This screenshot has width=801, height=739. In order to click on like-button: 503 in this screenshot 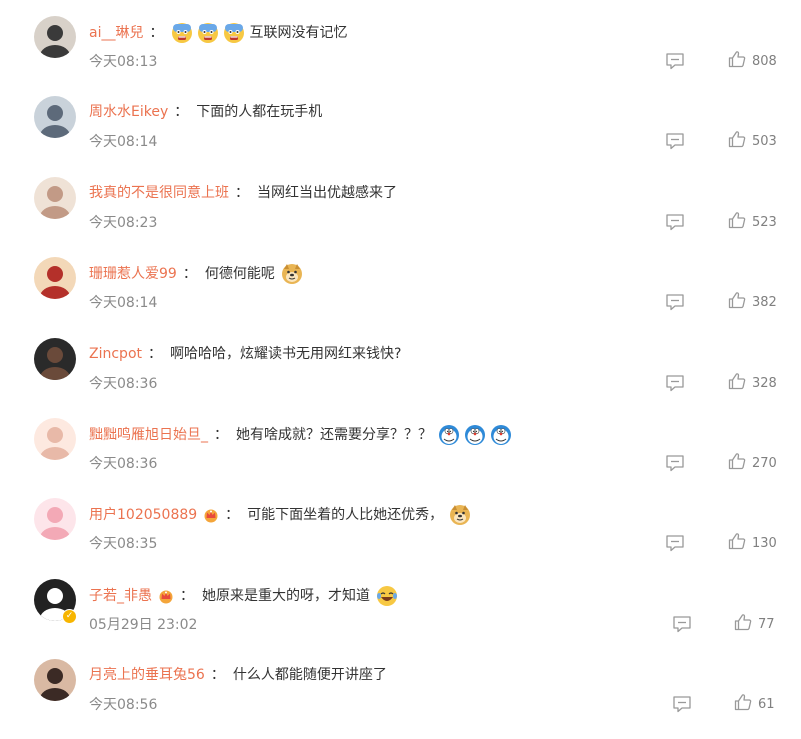, I will do `click(752, 141)`.